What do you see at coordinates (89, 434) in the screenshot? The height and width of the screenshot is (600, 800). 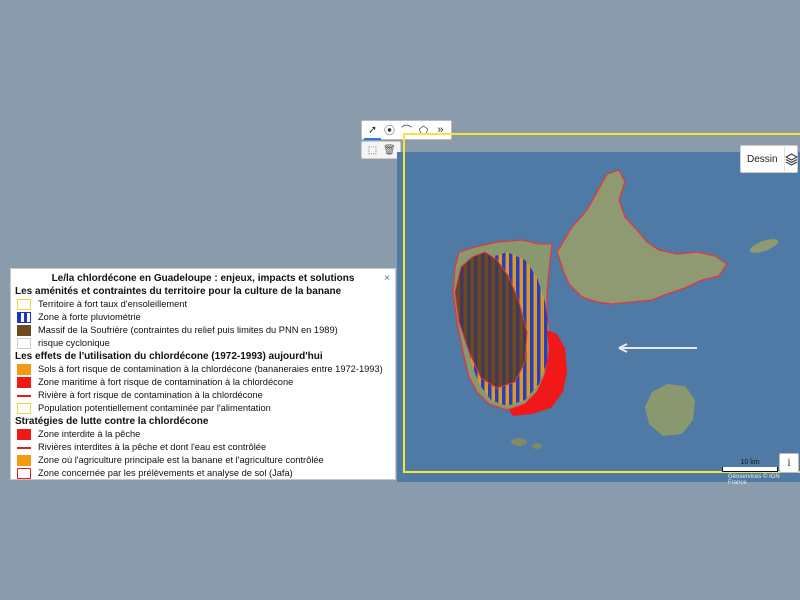 I see `legend-item-label: Zone interdite à la pêche` at bounding box center [89, 434].